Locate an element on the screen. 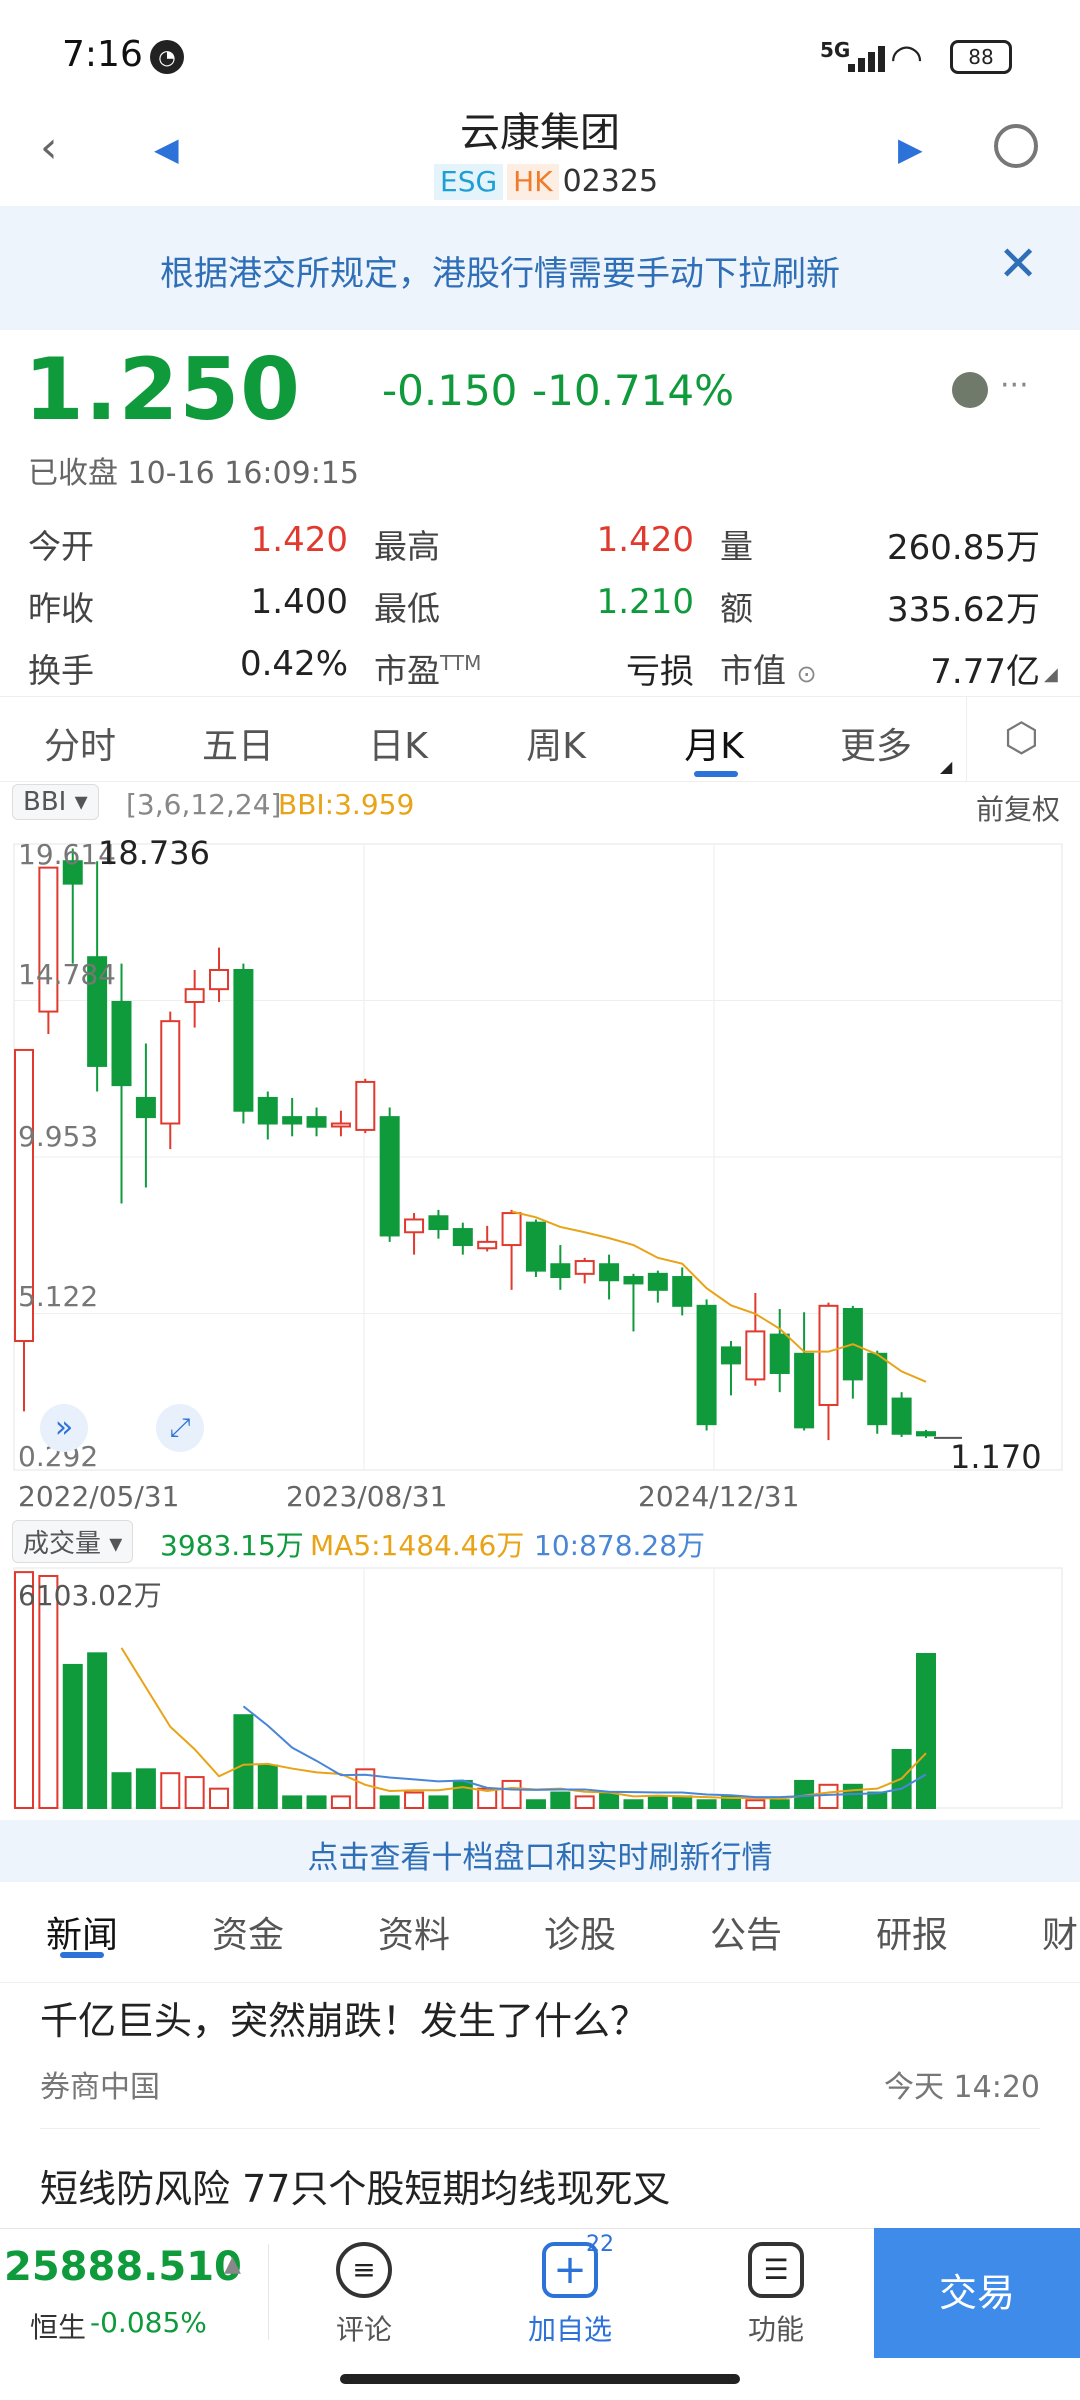  turnover-value: 0.42% is located at coordinates (293, 664).